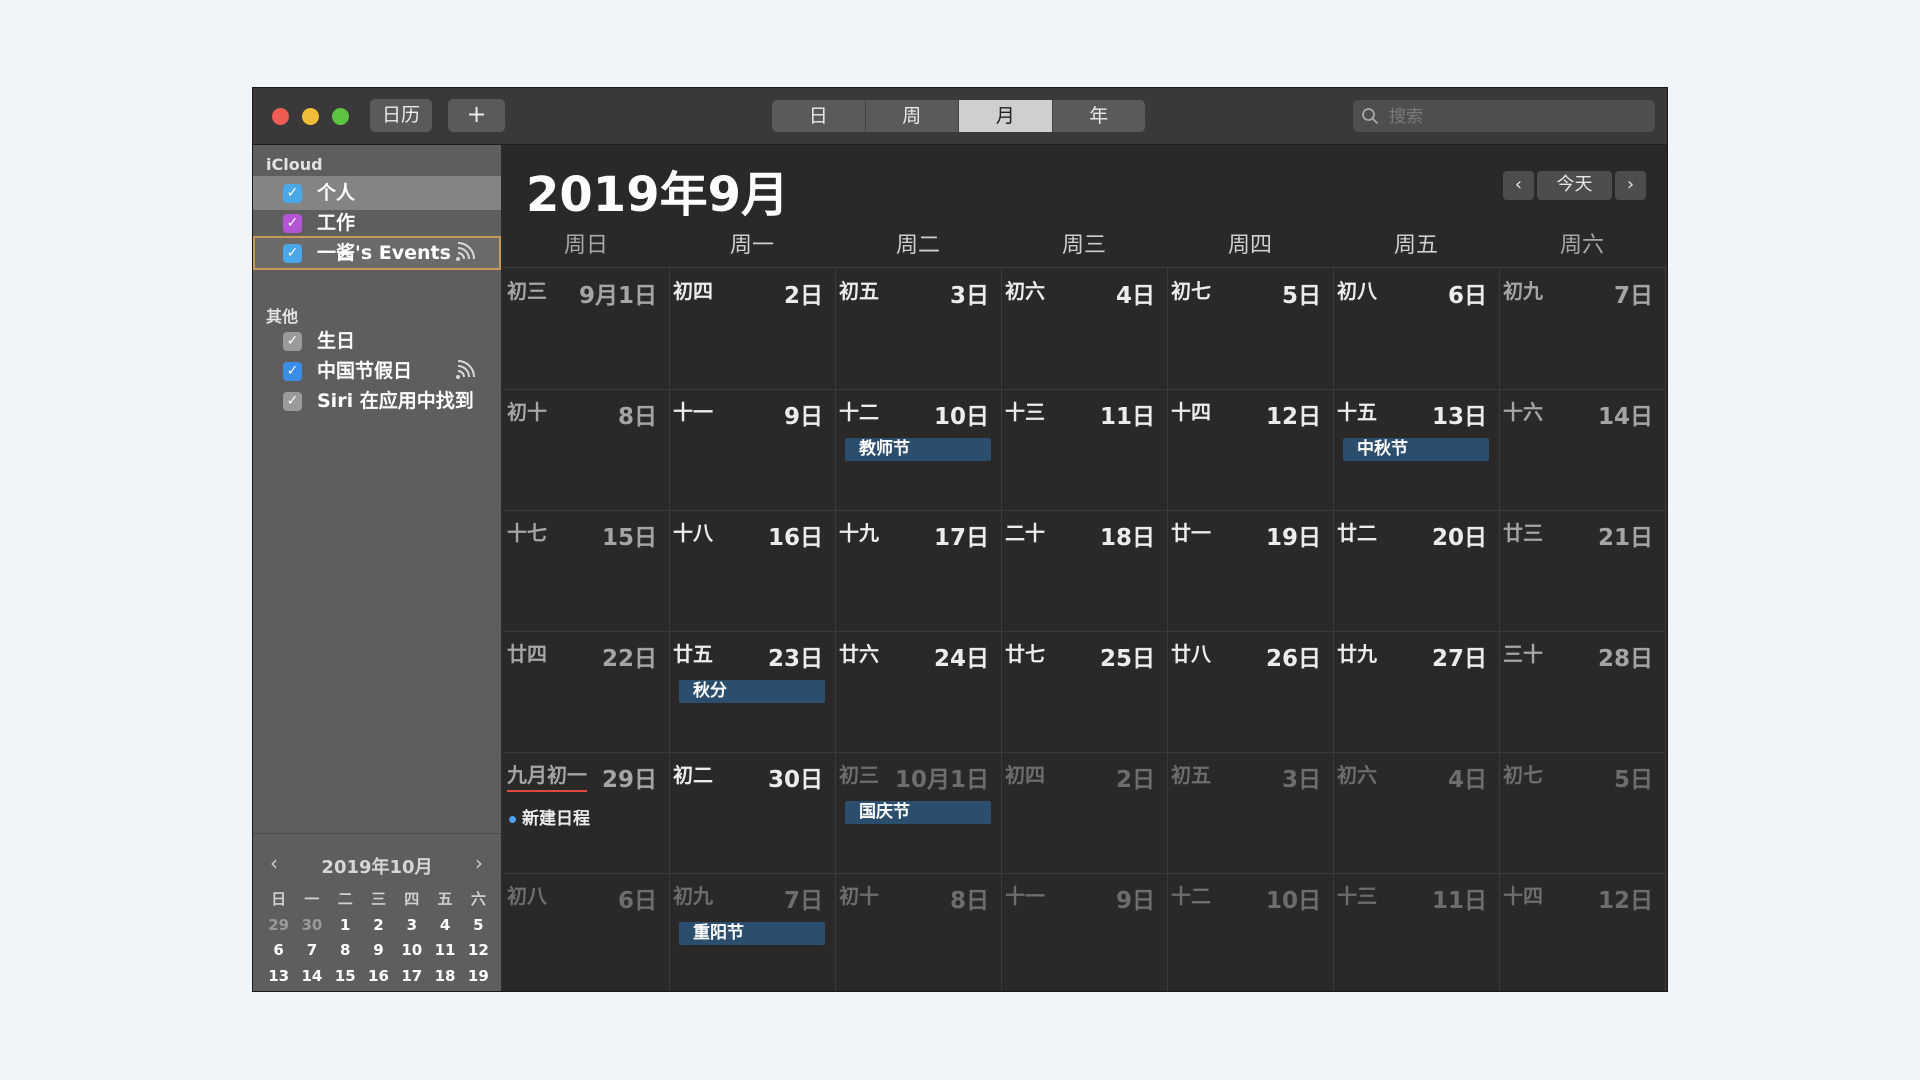 This screenshot has width=1920, height=1080. What do you see at coordinates (378, 951) in the screenshot?
I see `mini-day: 9` at bounding box center [378, 951].